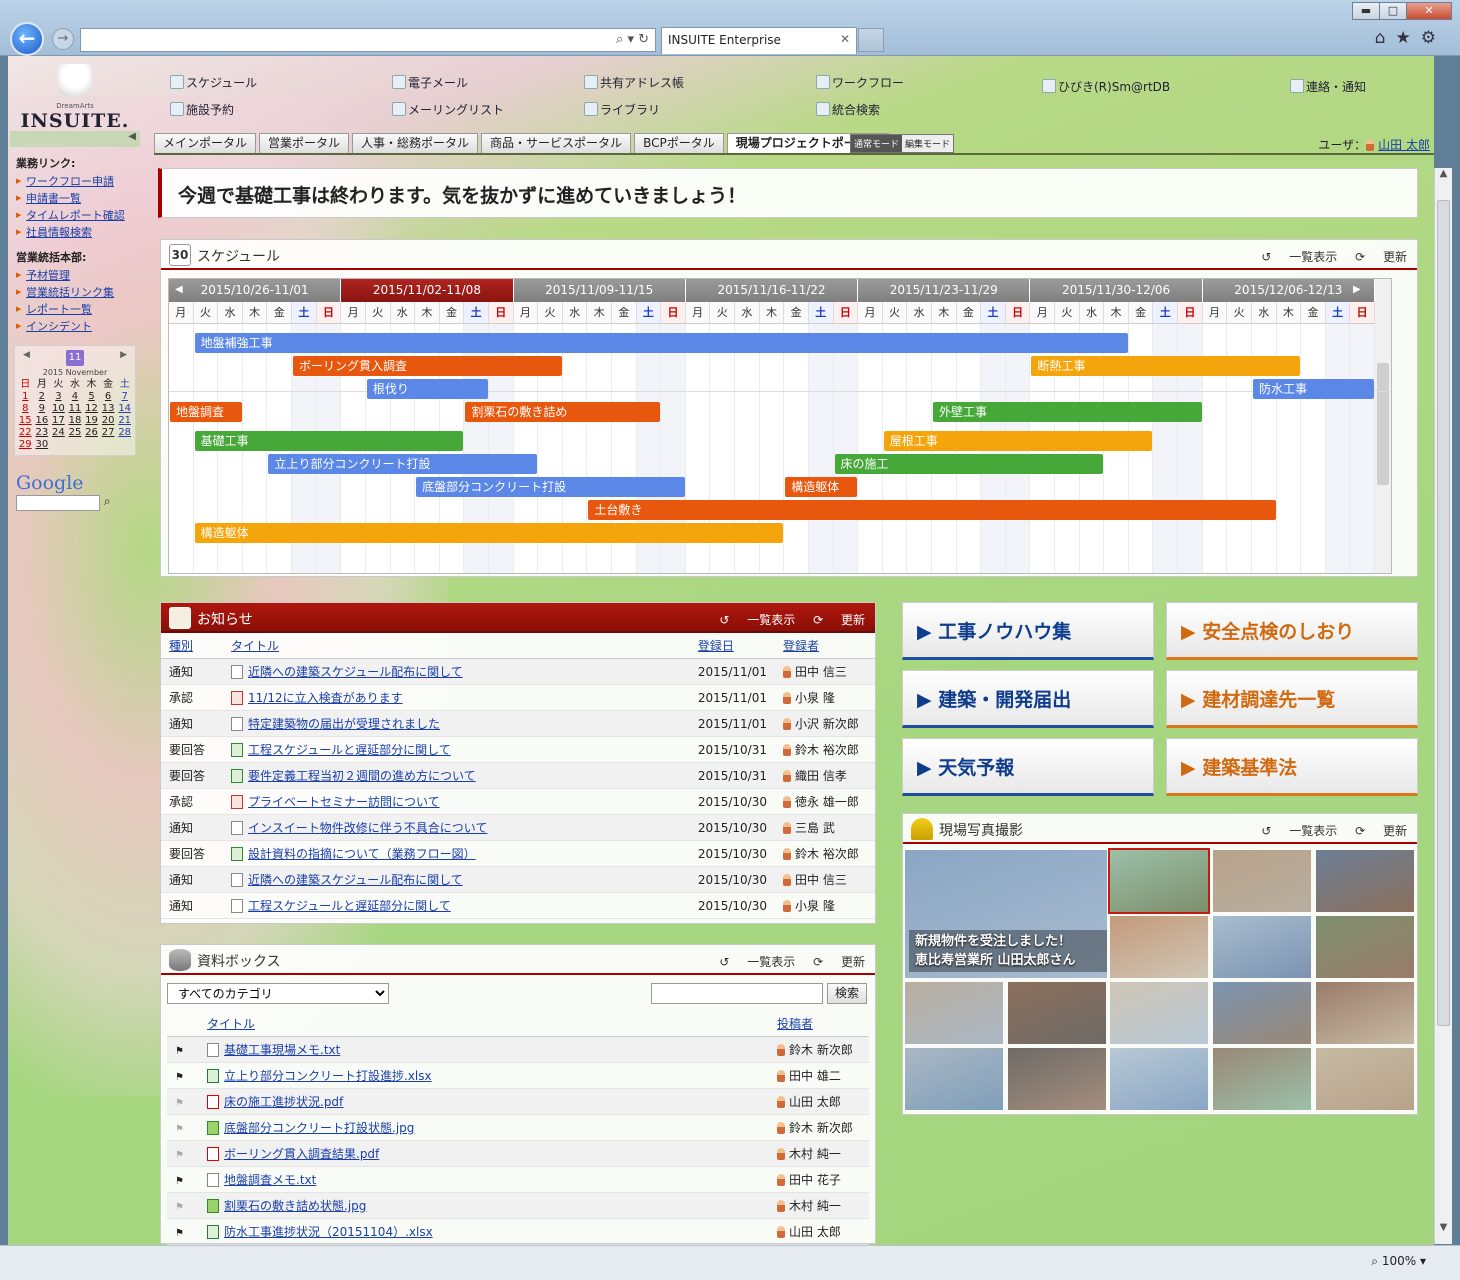 This screenshot has width=1460, height=1280. What do you see at coordinates (283, 1102) in the screenshot?
I see `doc-title-link: 床の施工進捗状況.pdf` at bounding box center [283, 1102].